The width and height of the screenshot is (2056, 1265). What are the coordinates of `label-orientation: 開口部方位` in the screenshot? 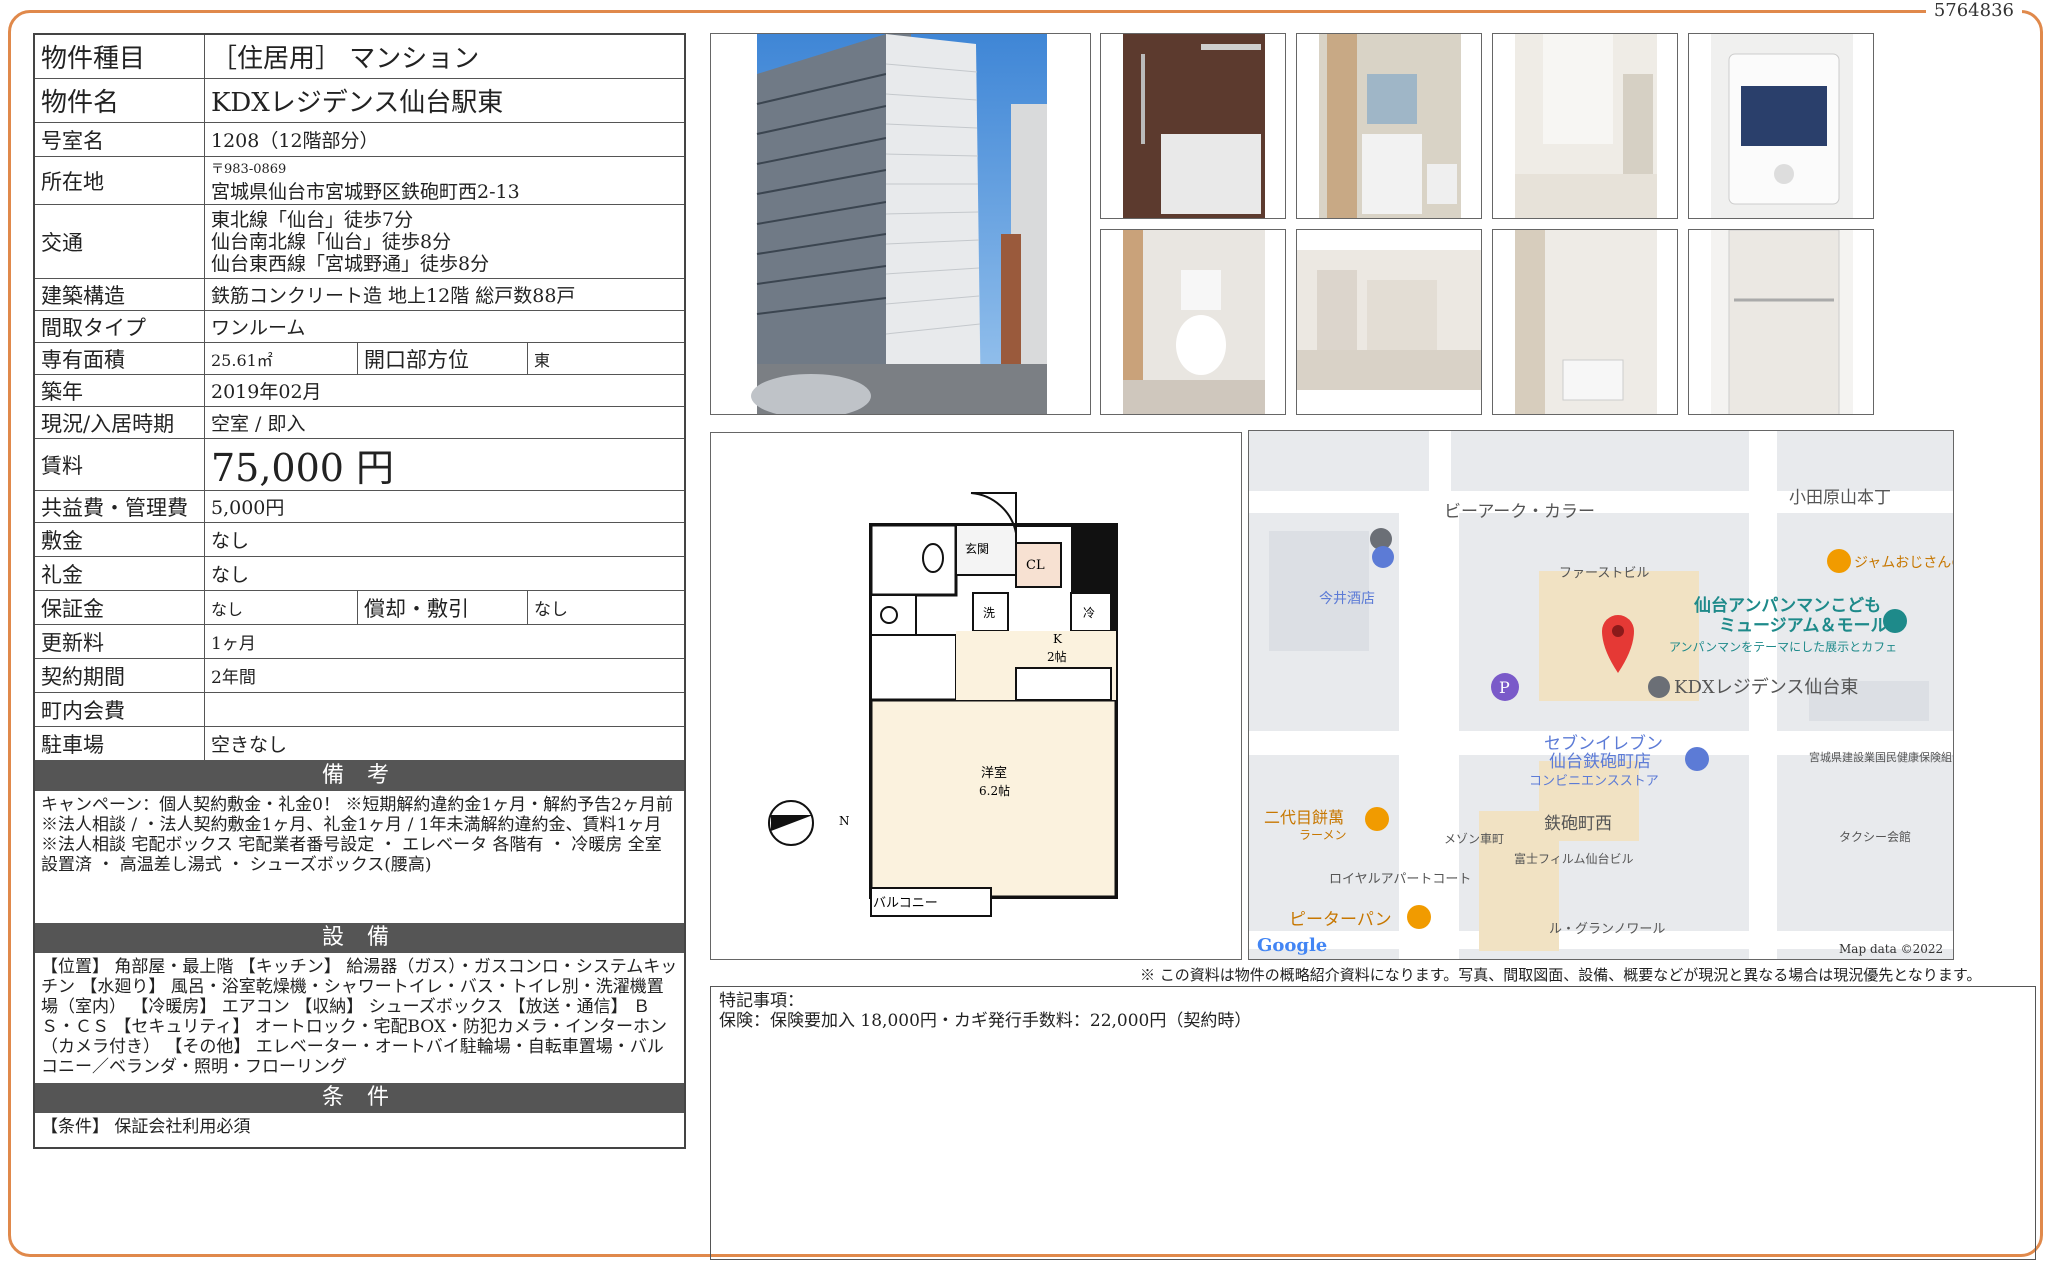 It's located at (442, 358).